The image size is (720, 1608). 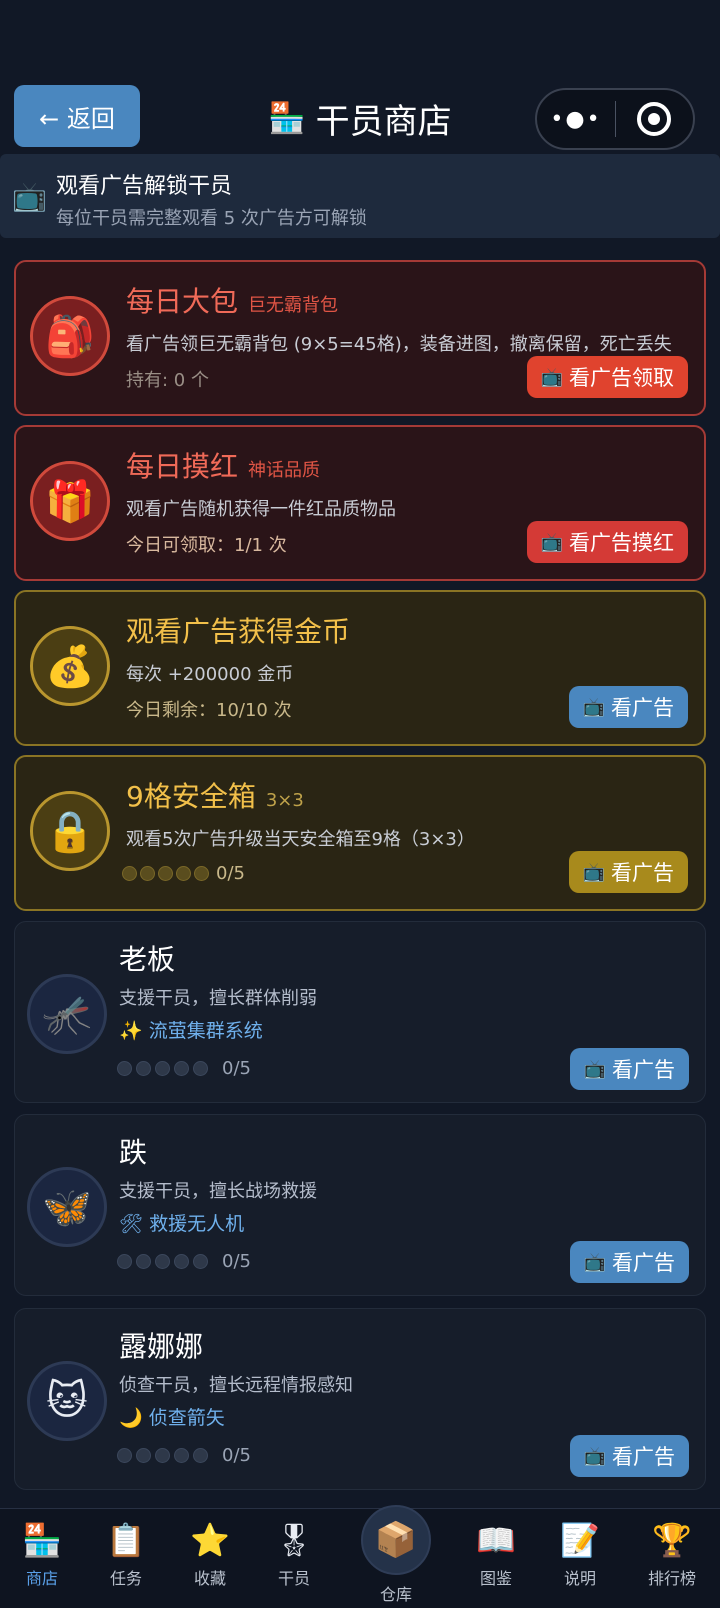 I want to click on operator-card: 🐱 露娜娜 侦查干员，擅长远程情报感知 🌙 侦查箭矢 0/5 📺 看广告, so click(x=360, y=1399).